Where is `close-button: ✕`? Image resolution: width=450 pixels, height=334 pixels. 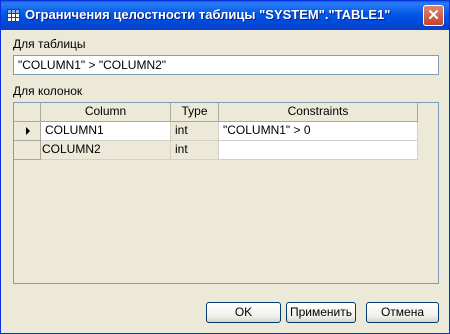
close-button: ✕ is located at coordinates (433, 15).